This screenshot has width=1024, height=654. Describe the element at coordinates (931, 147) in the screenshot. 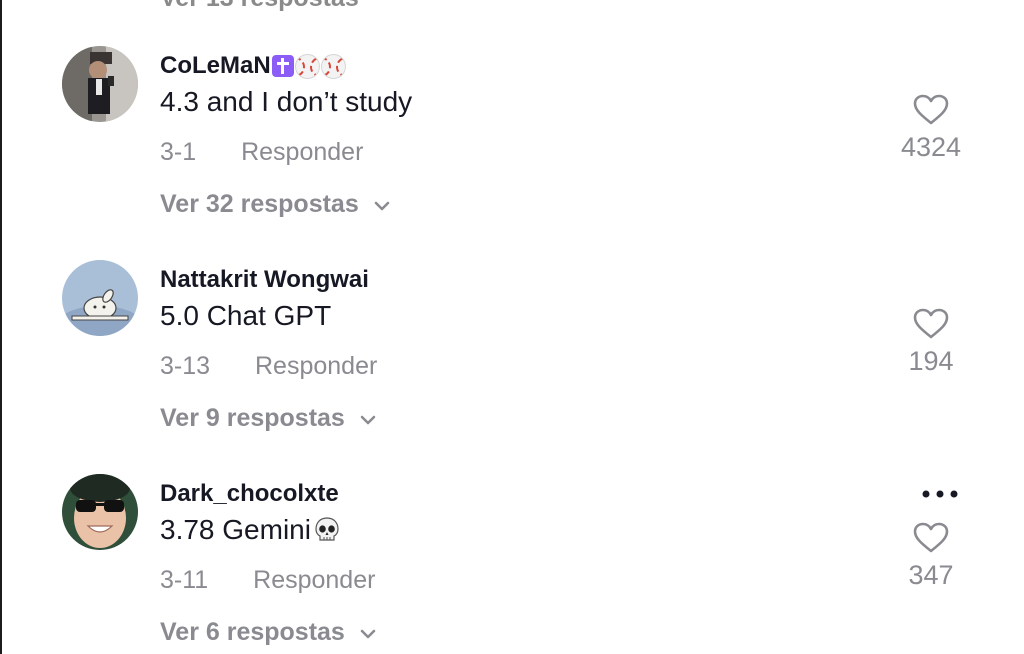

I see `like-count: 4324` at that location.